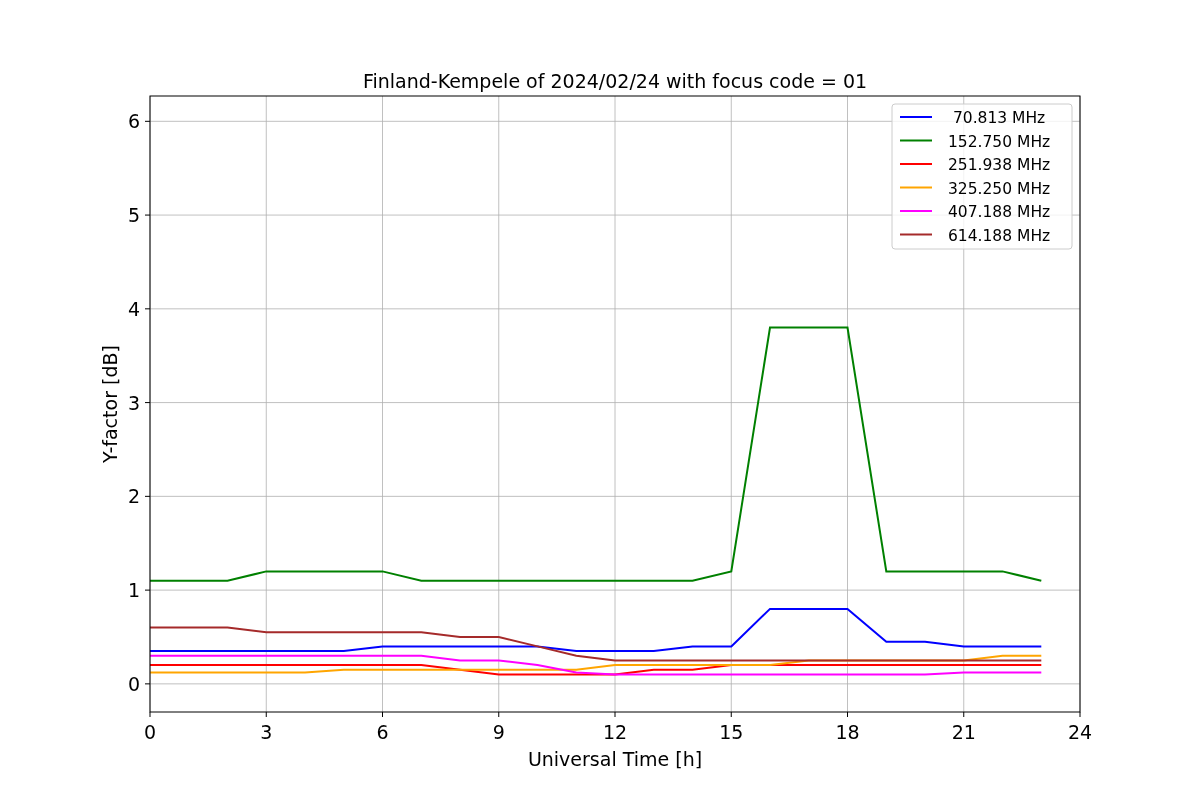 The width and height of the screenshot is (1200, 800). Describe the element at coordinates (999, 212) in the screenshot. I see `legend-label: 407.188 MHz` at that location.